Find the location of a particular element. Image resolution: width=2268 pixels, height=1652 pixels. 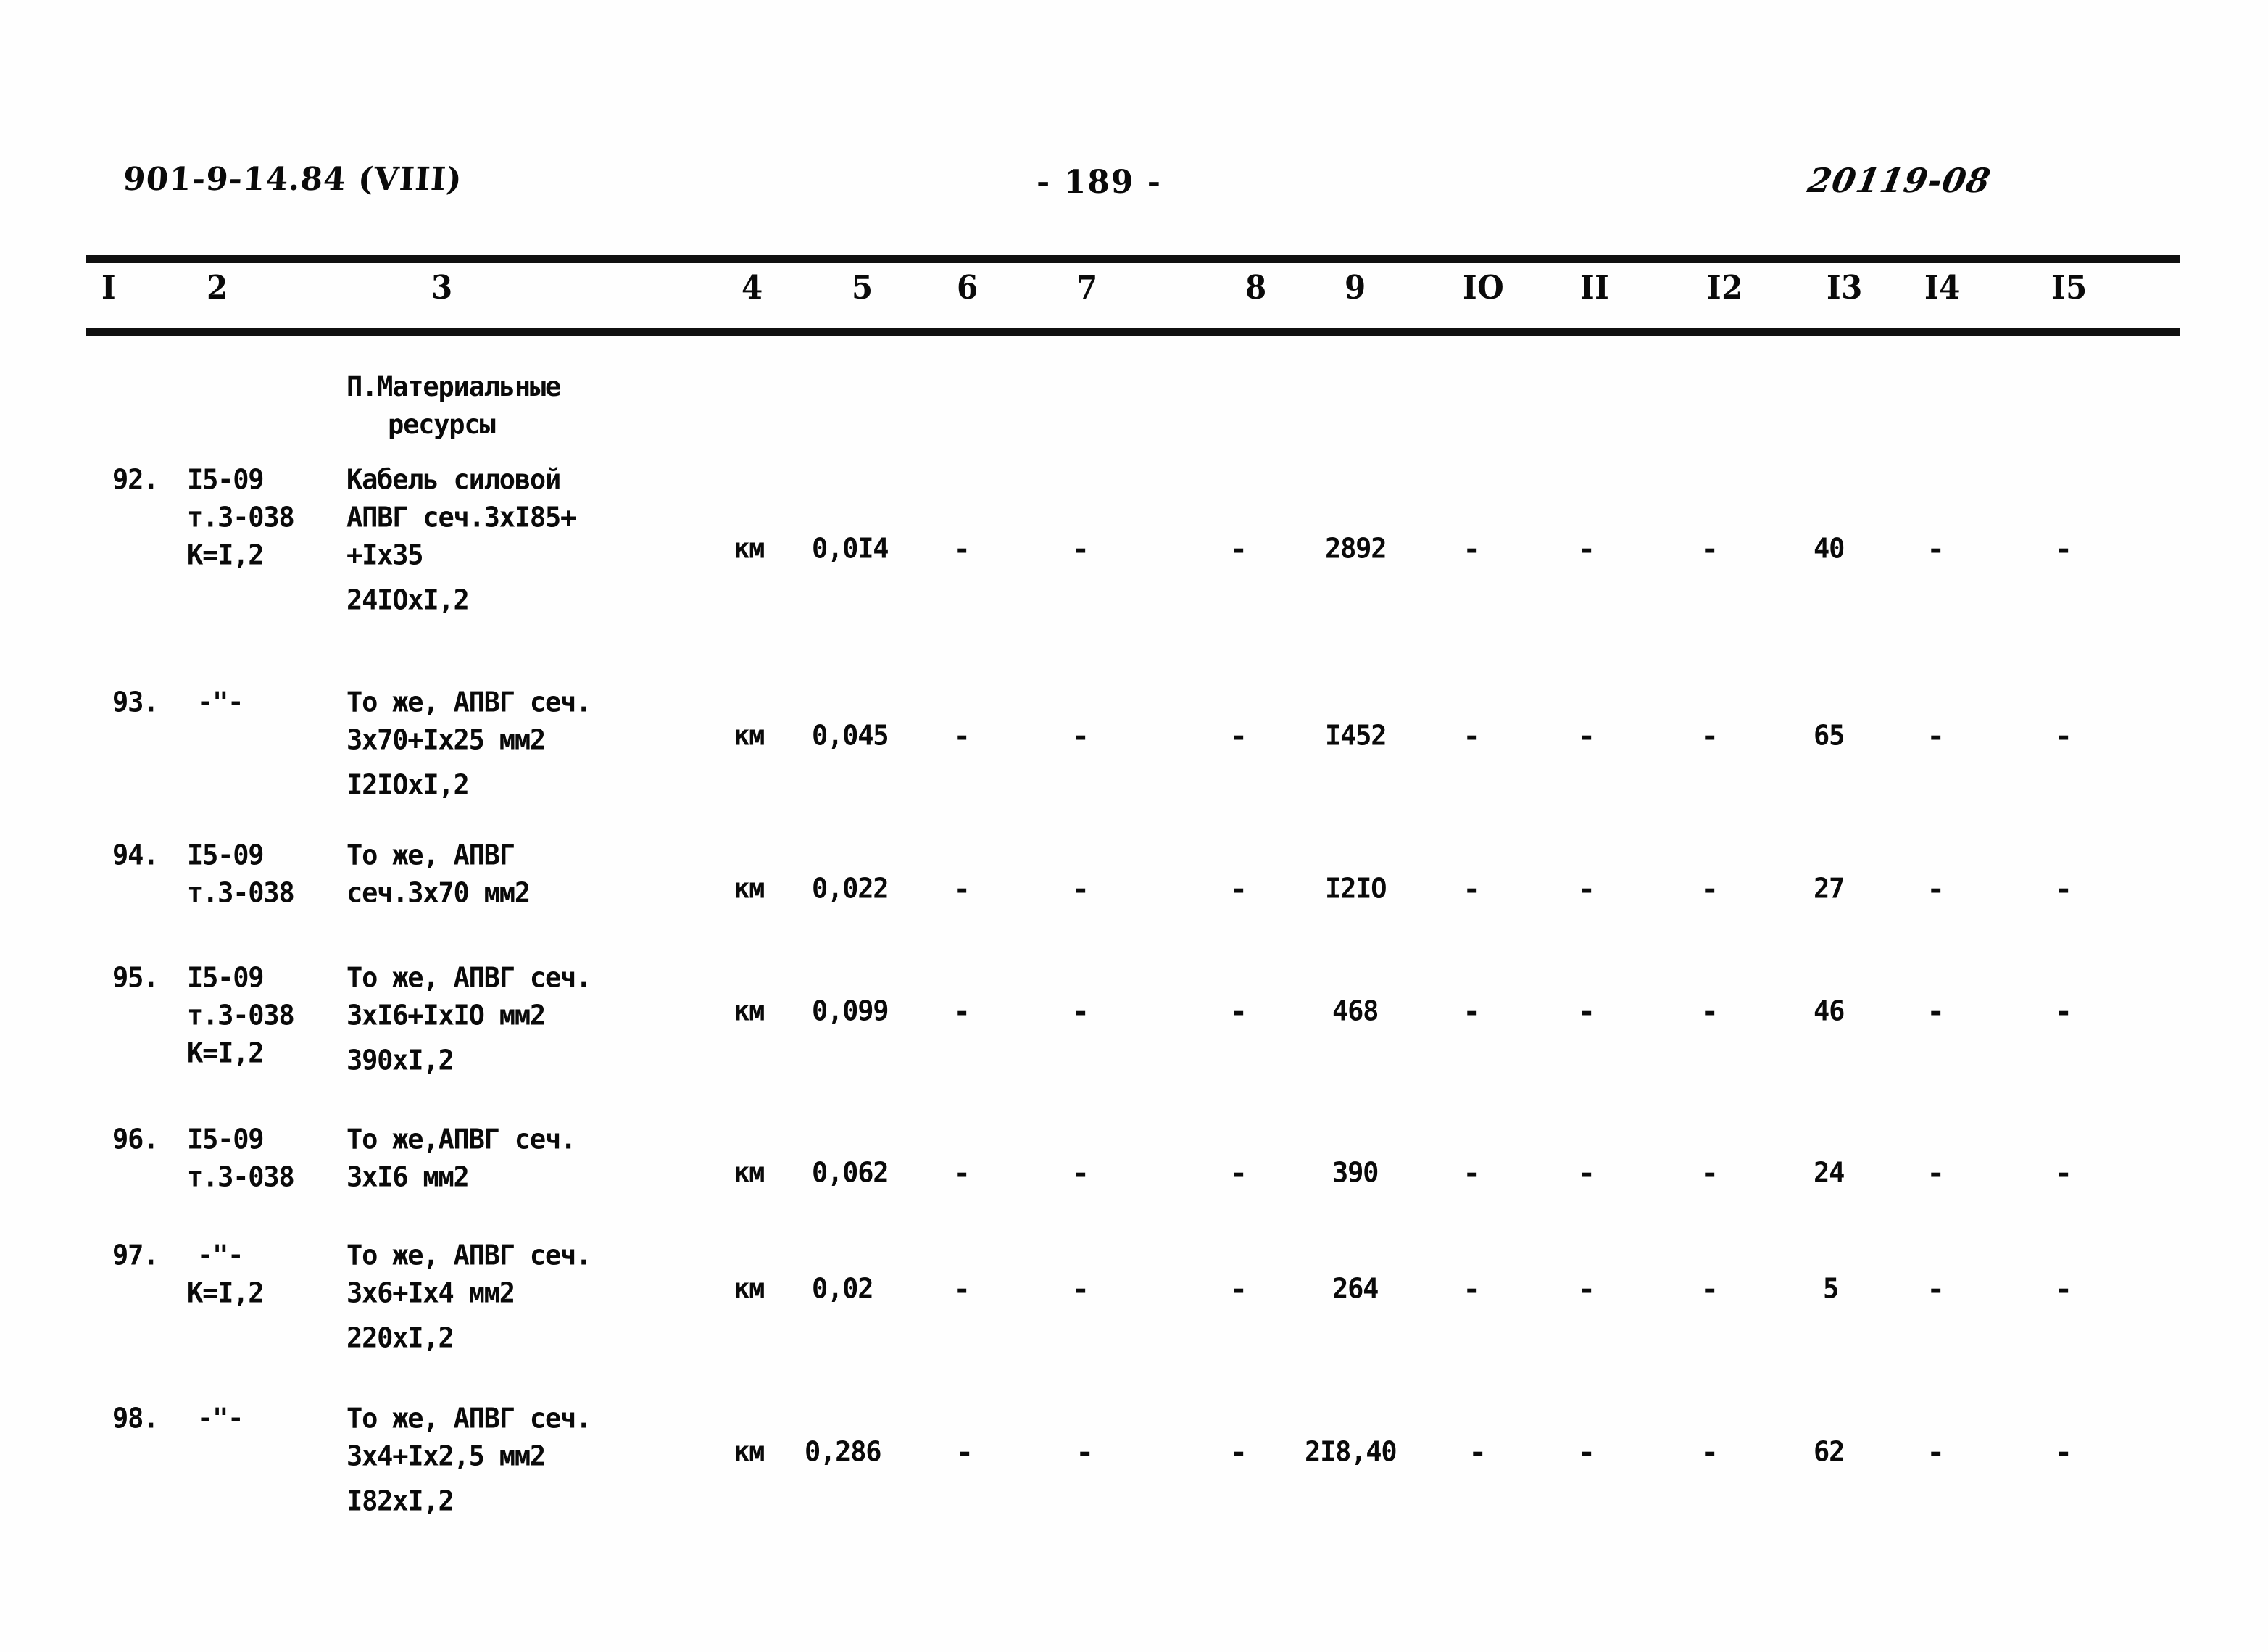

column-header-3: 3 is located at coordinates (442, 287).